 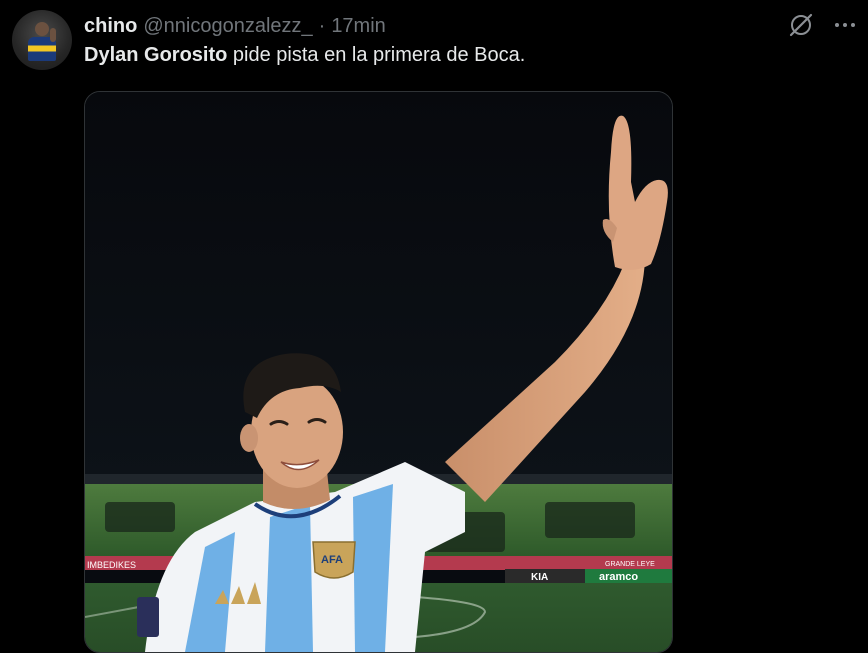 What do you see at coordinates (42, 40) in the screenshot?
I see `avatar` at bounding box center [42, 40].